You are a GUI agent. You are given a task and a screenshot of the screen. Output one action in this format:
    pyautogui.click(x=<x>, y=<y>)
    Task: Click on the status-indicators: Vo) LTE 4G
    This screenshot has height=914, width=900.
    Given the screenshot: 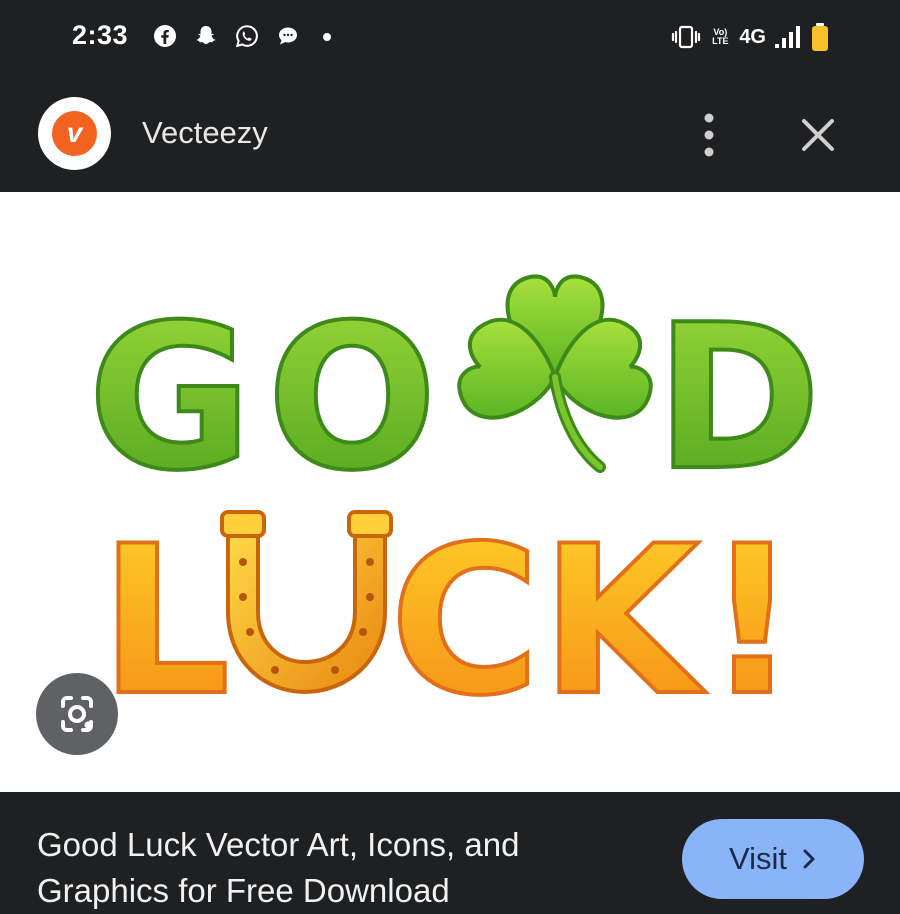 What is the action you would take?
    pyautogui.click(x=750, y=37)
    